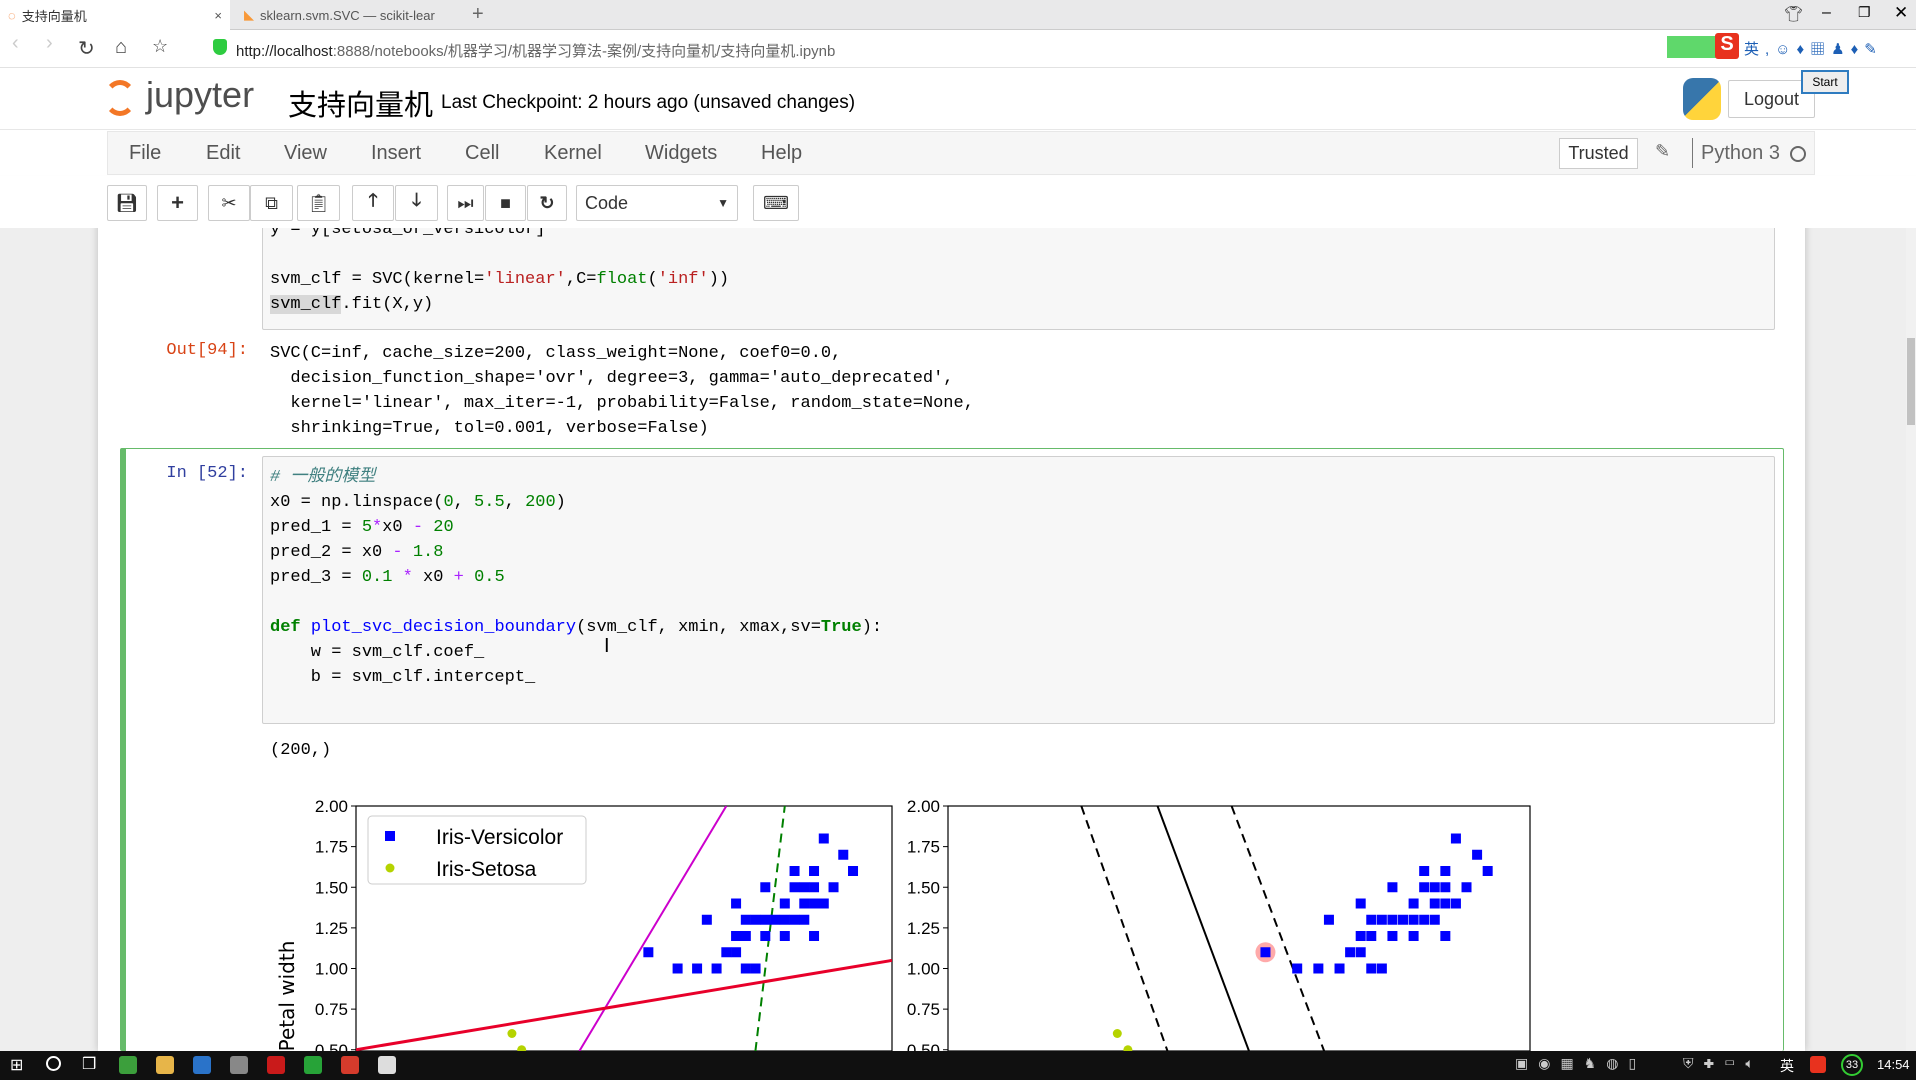 The width and height of the screenshot is (1916, 1080). What do you see at coordinates (477, 850) in the screenshot?
I see `legend: Iris-Versicolor Iris-Setosa` at bounding box center [477, 850].